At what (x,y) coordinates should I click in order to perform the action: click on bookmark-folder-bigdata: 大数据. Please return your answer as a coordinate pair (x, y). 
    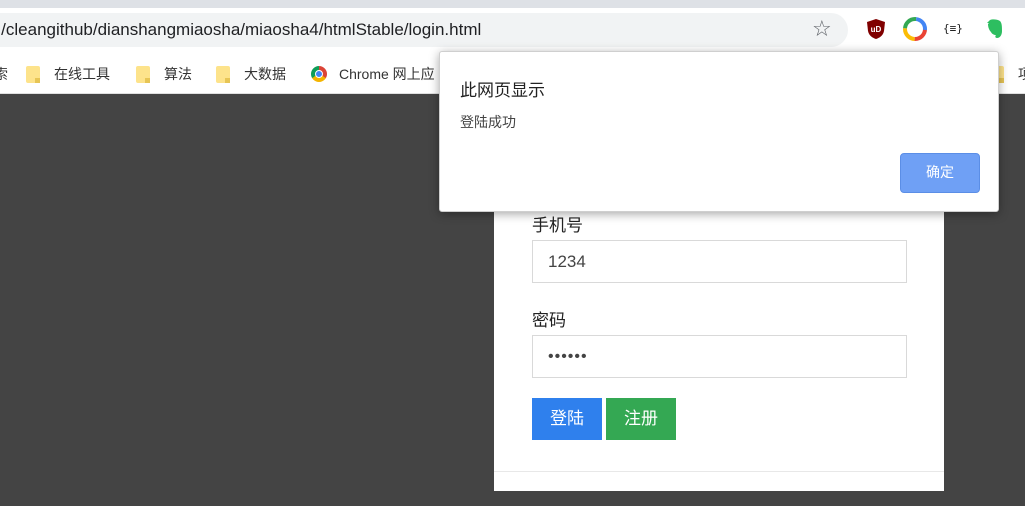
    Looking at the image, I should click on (251, 74).